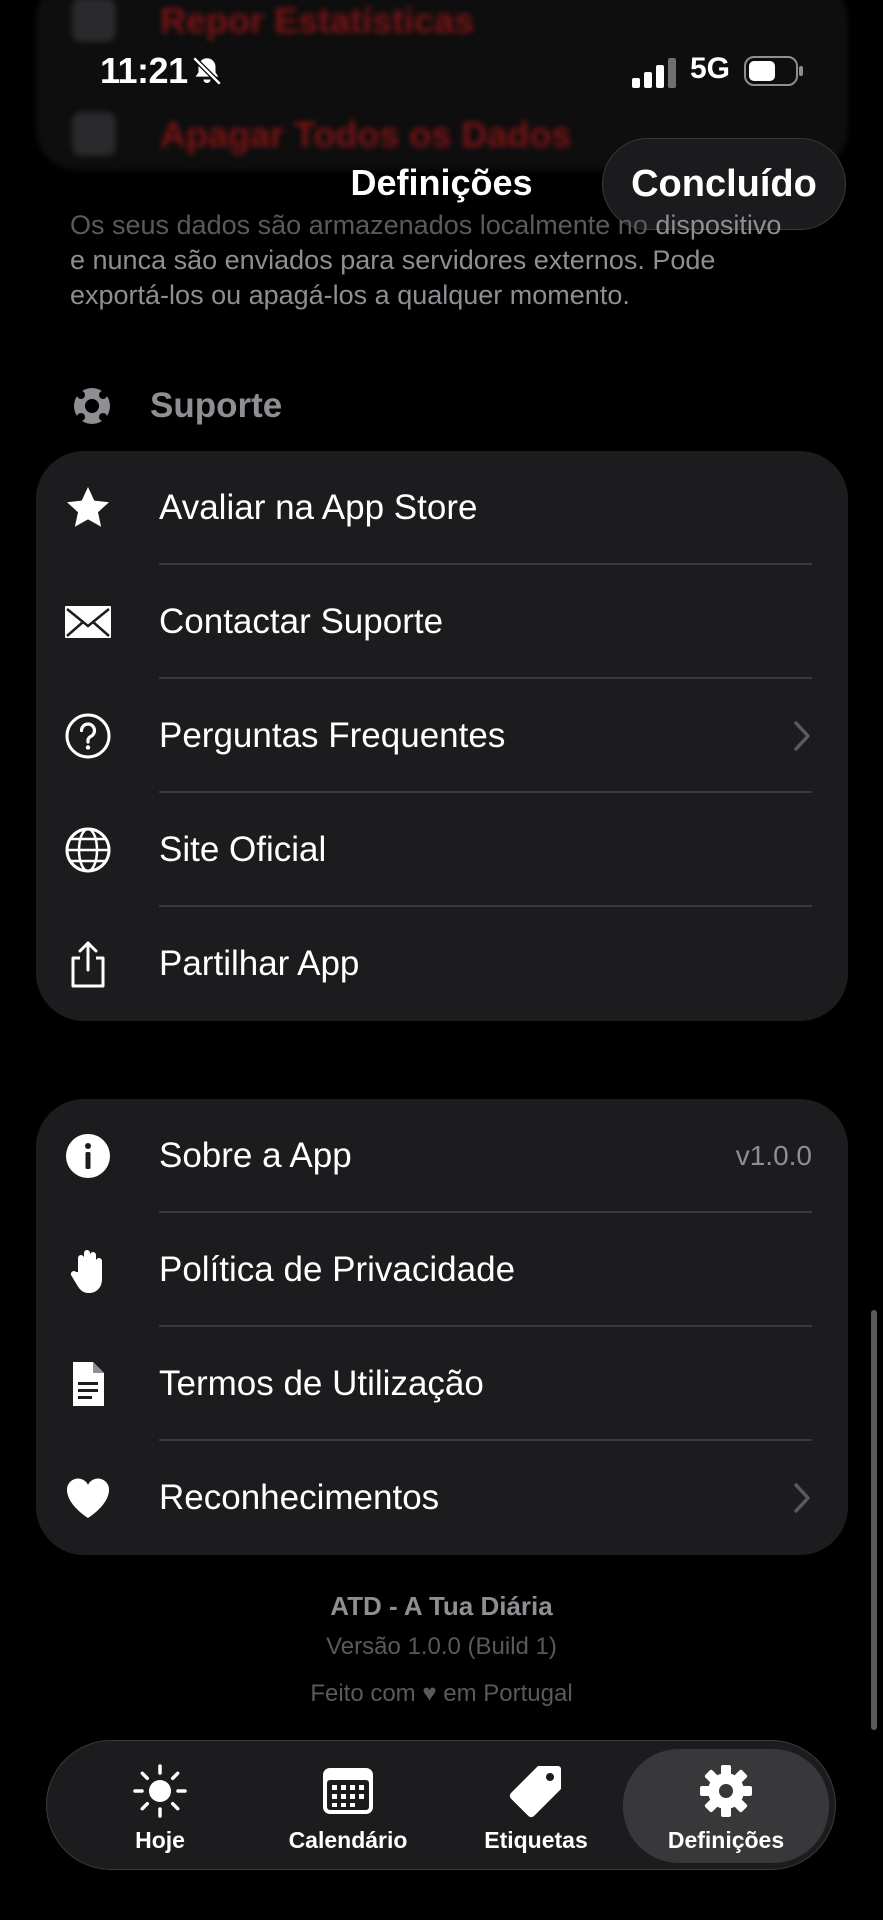 This screenshot has width=883, height=1920. Describe the element at coordinates (366, 134) in the screenshot. I see `delete-all-row: Apagar Todos os Dados` at that location.